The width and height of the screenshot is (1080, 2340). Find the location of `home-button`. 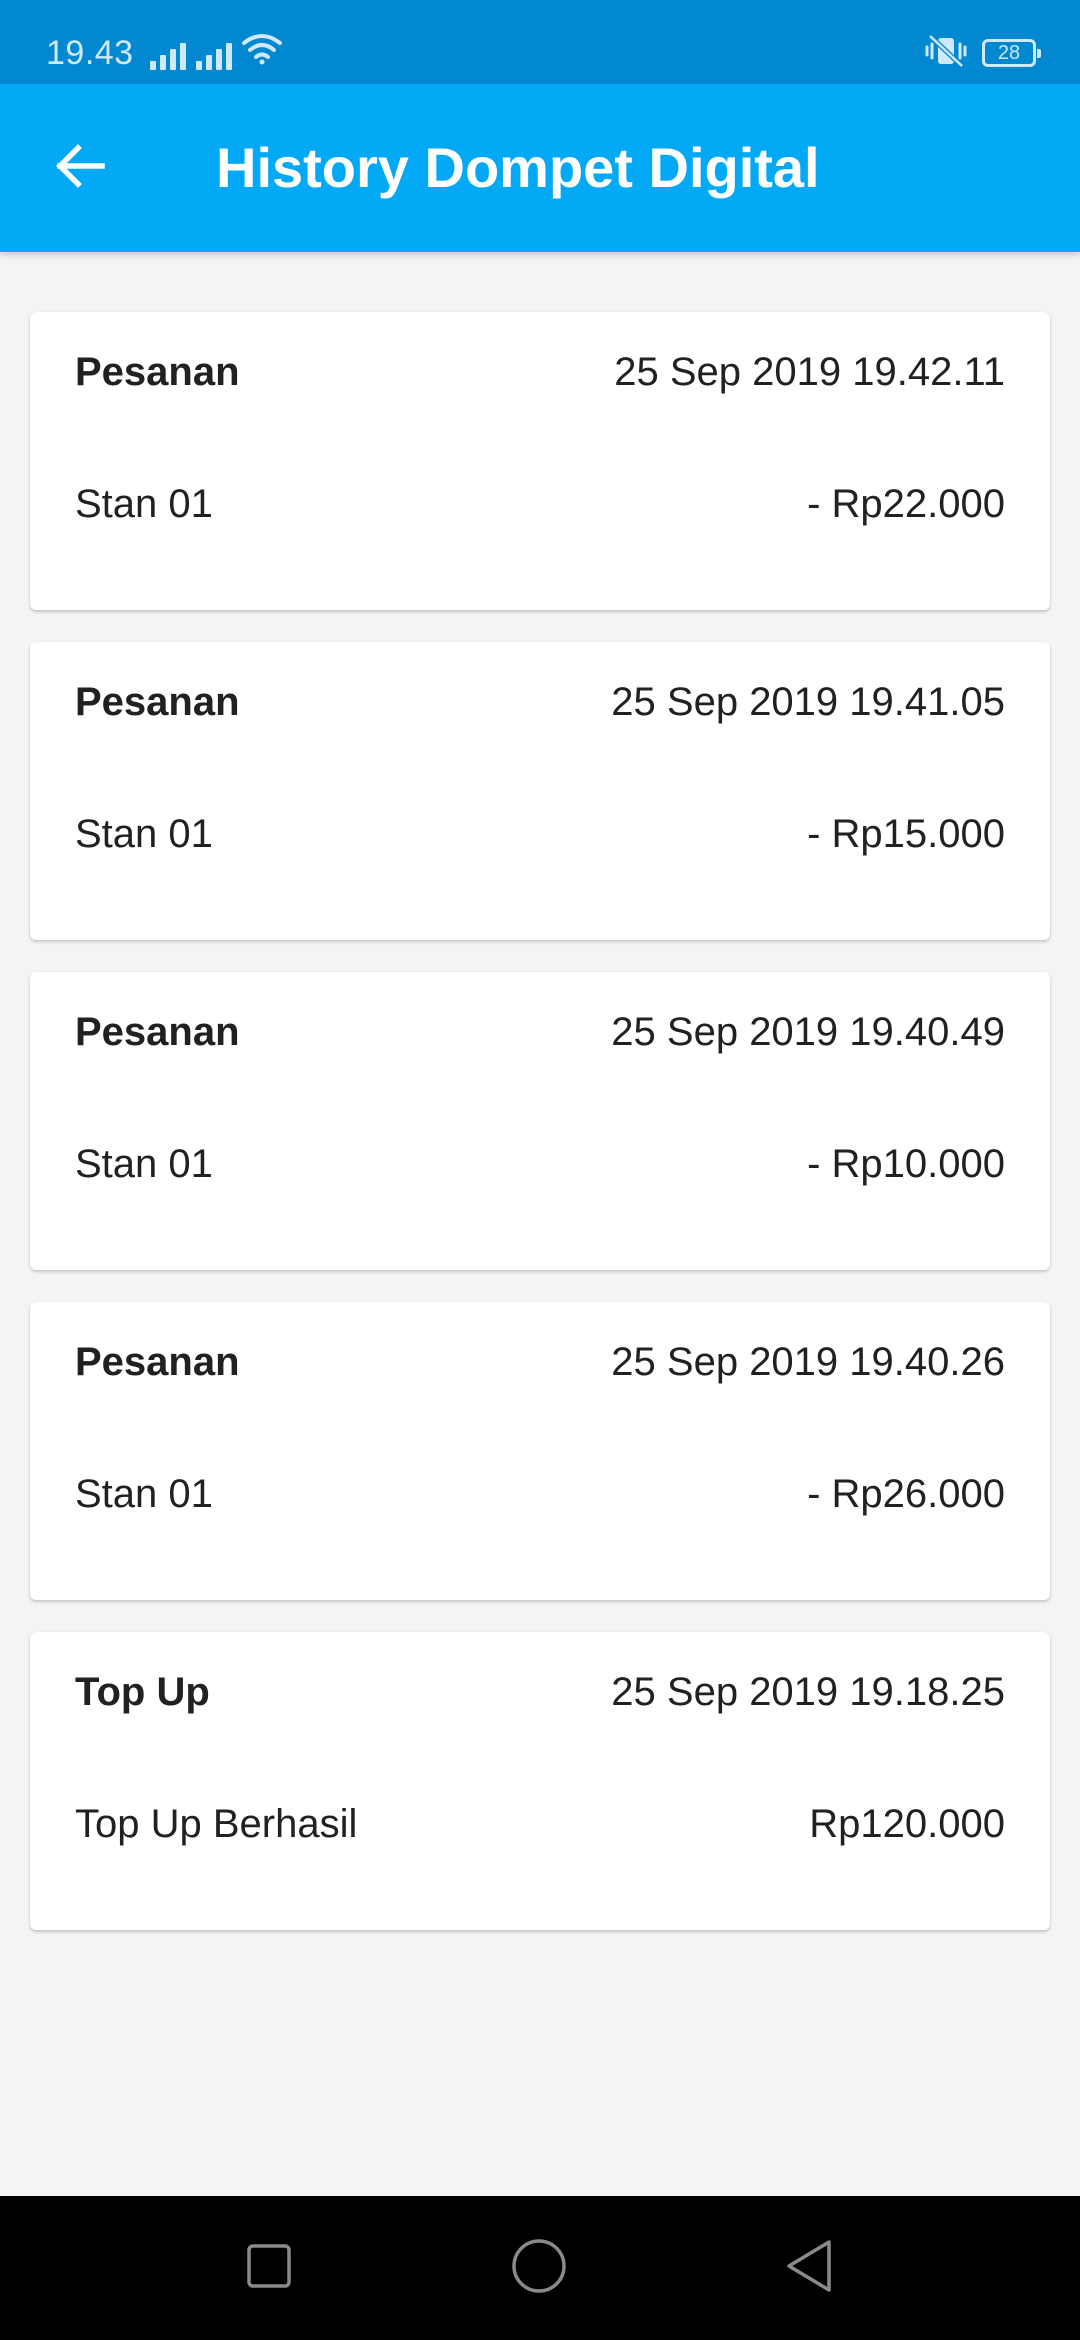

home-button is located at coordinates (539, 2268).